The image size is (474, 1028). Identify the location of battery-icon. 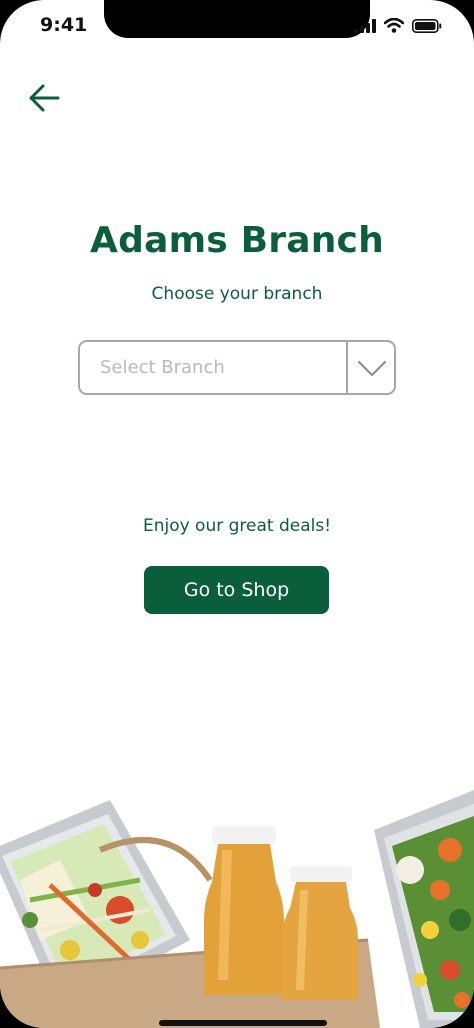
(427, 25).